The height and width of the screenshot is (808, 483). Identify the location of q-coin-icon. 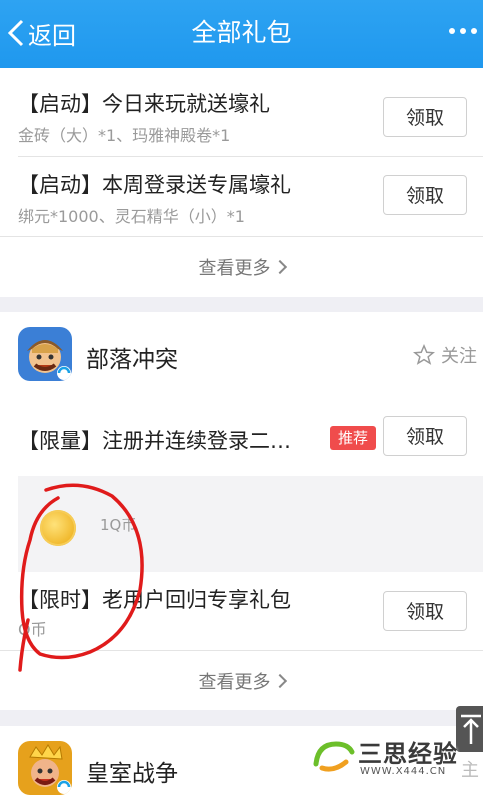
(58, 528).